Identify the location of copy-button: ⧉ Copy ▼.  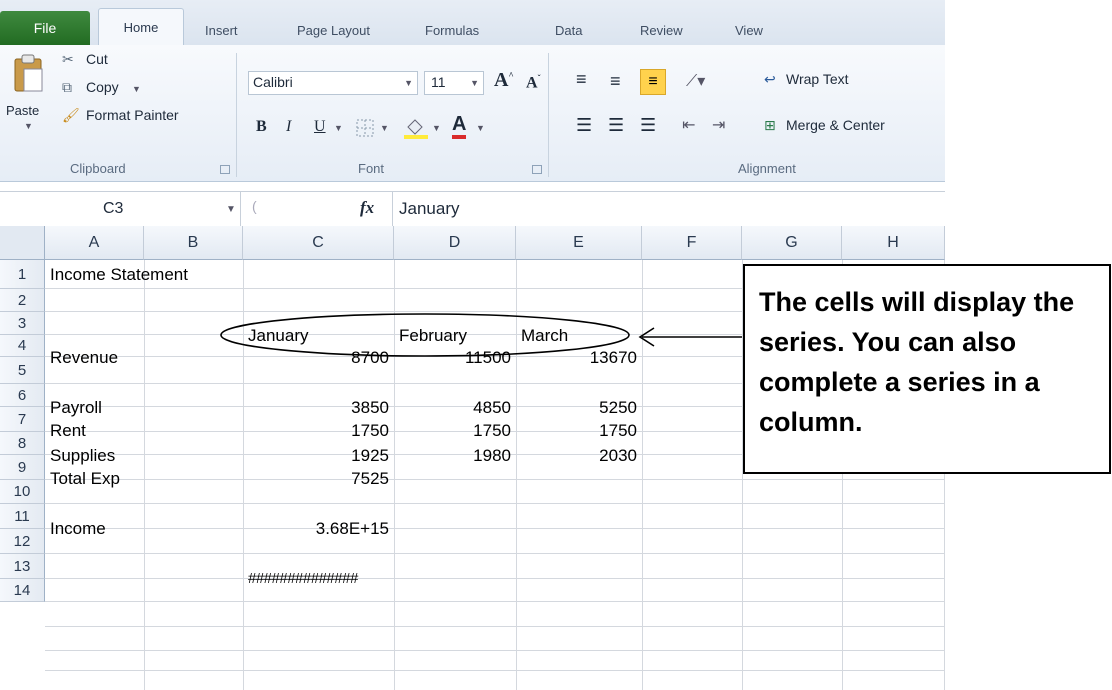
(107, 90).